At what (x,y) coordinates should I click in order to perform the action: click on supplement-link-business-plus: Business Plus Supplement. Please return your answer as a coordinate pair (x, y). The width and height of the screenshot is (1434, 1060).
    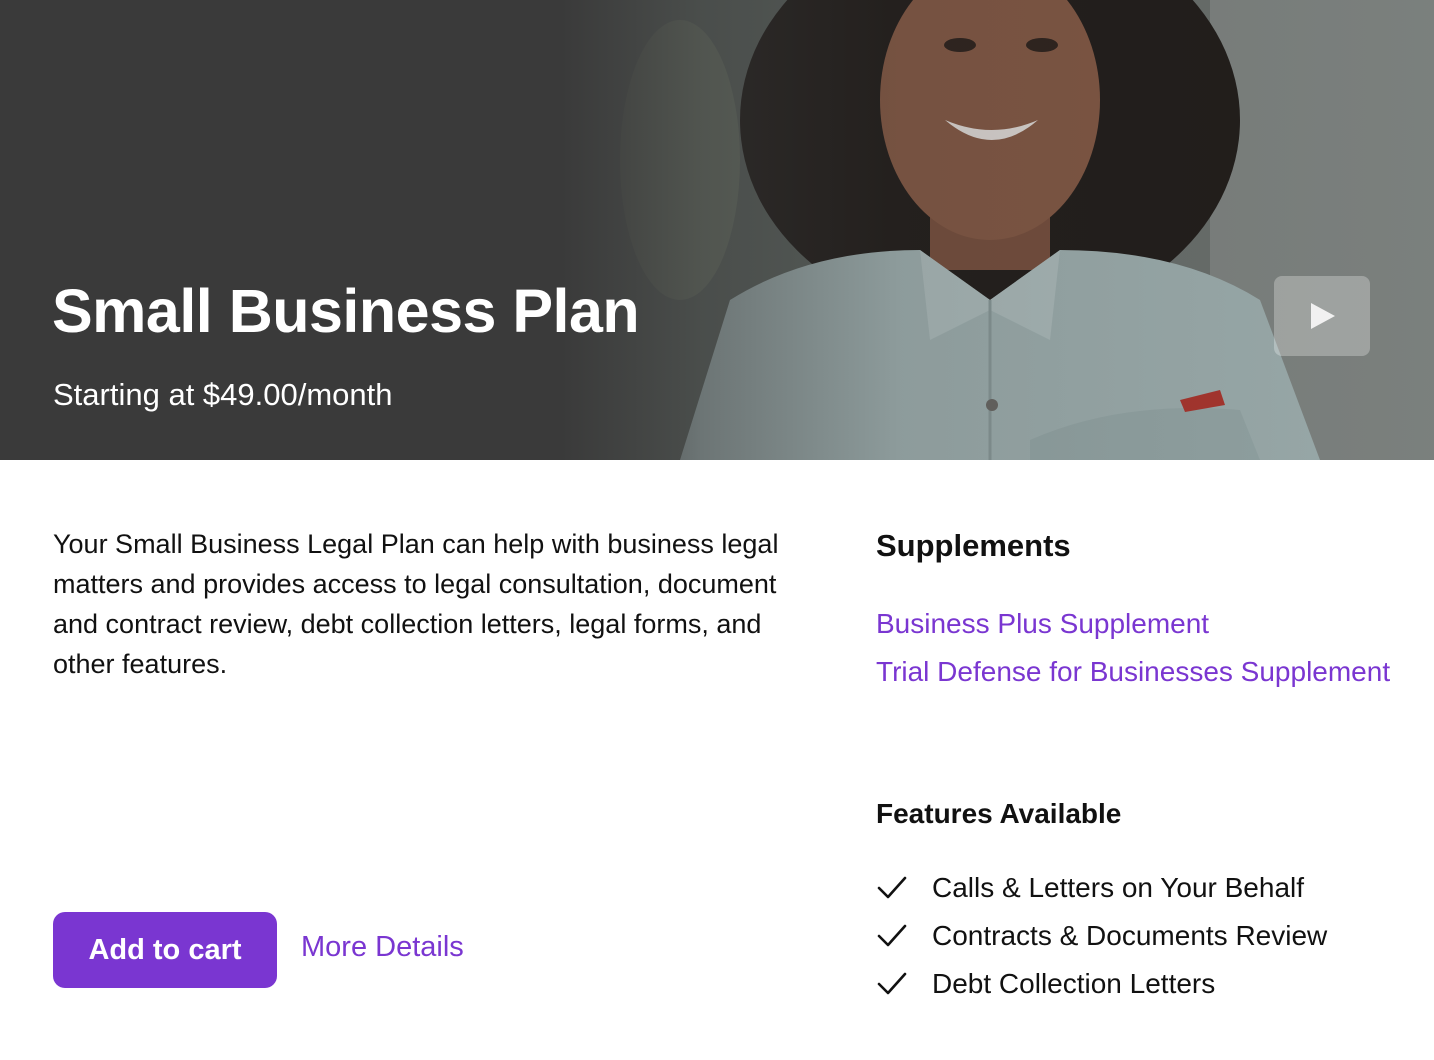
    Looking at the image, I should click on (1042, 623).